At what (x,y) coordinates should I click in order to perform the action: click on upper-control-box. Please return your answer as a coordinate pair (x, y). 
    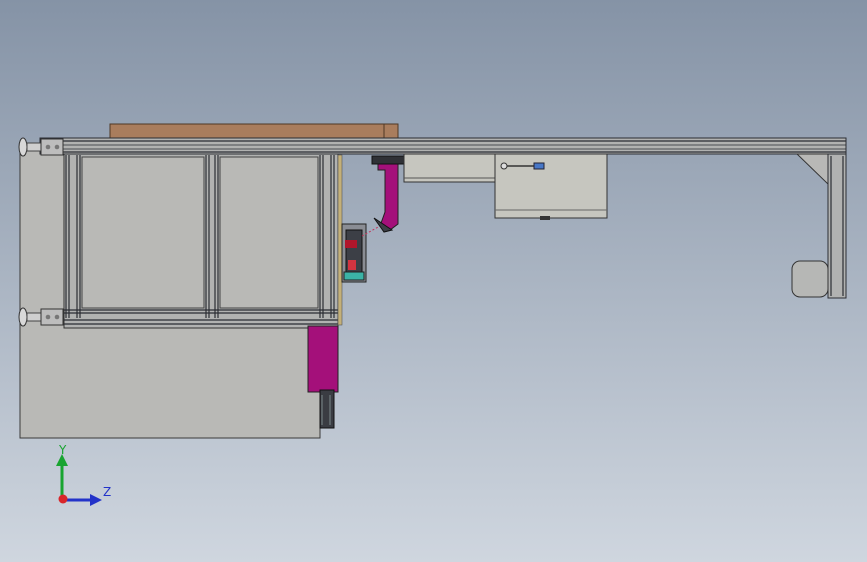
    Looking at the image, I should click on (451, 168).